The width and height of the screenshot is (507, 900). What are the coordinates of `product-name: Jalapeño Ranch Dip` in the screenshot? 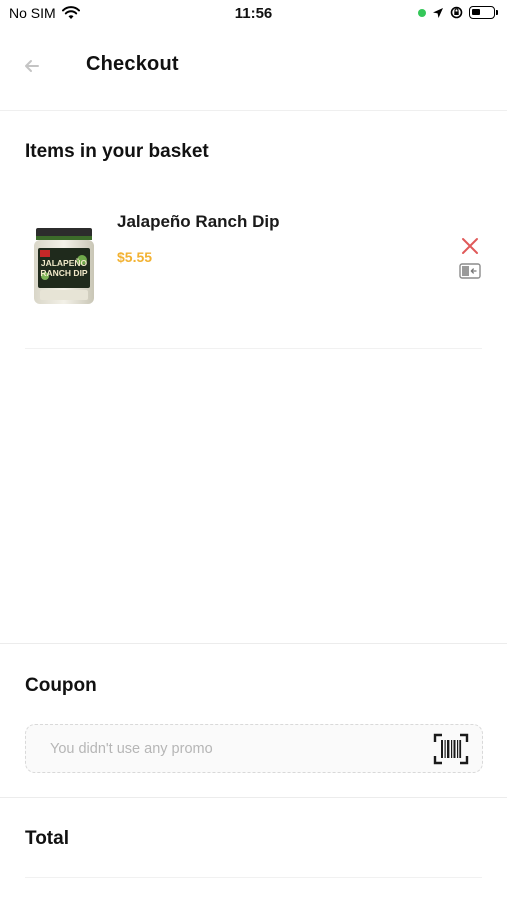 It's located at (198, 221).